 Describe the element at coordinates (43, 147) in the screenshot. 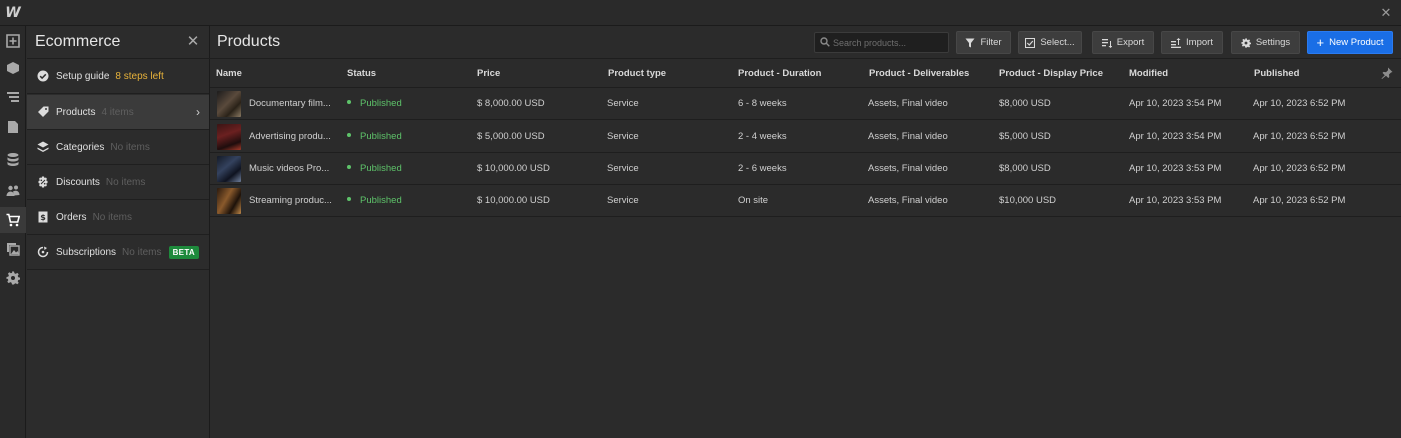

I see `layers-icon` at that location.